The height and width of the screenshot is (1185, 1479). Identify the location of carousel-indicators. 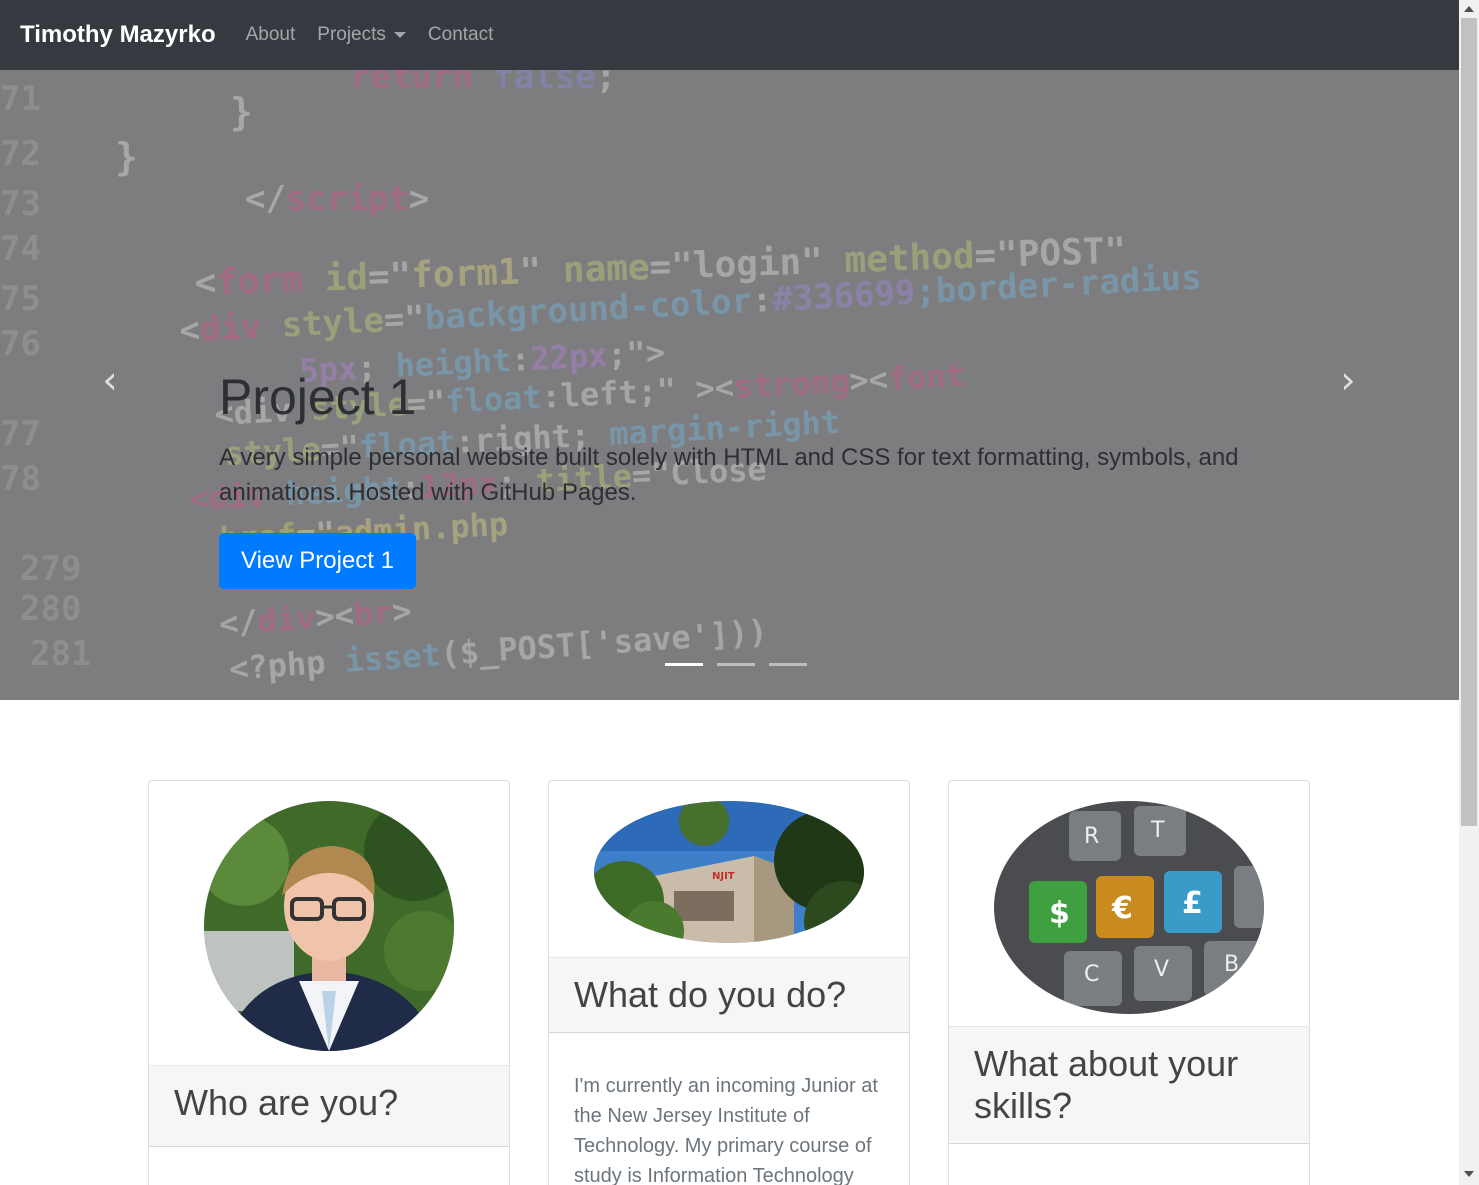
(736, 664).